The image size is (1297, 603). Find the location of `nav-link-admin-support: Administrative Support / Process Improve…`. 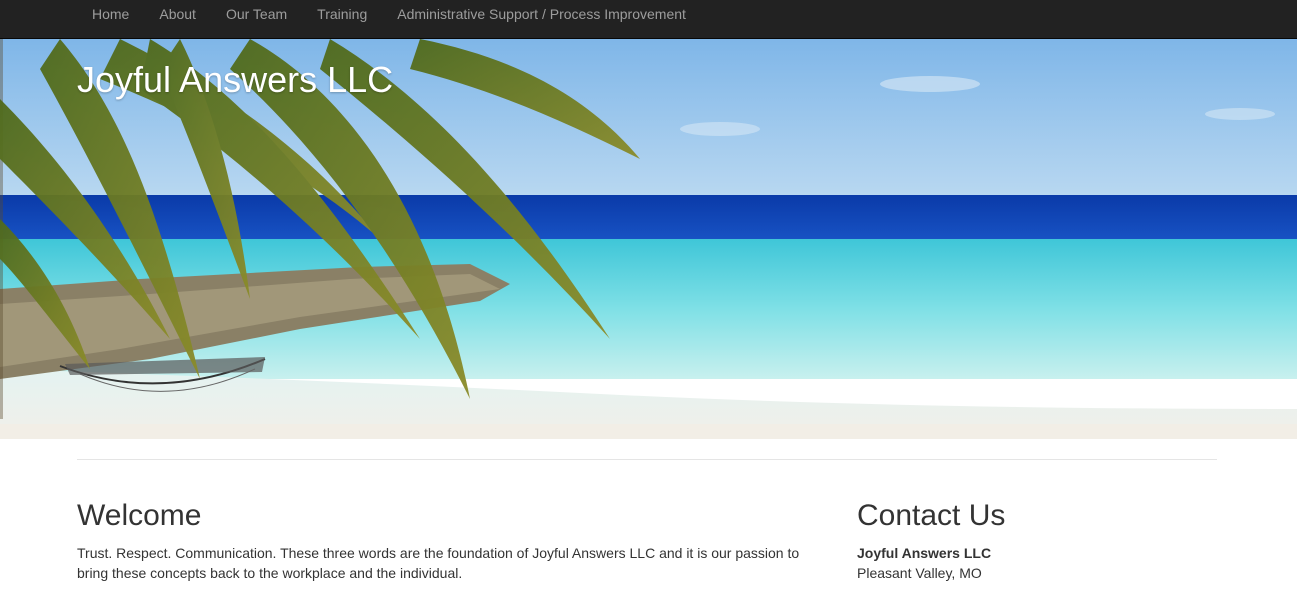

nav-link-admin-support: Administrative Support / Process Improve… is located at coordinates (541, 19).